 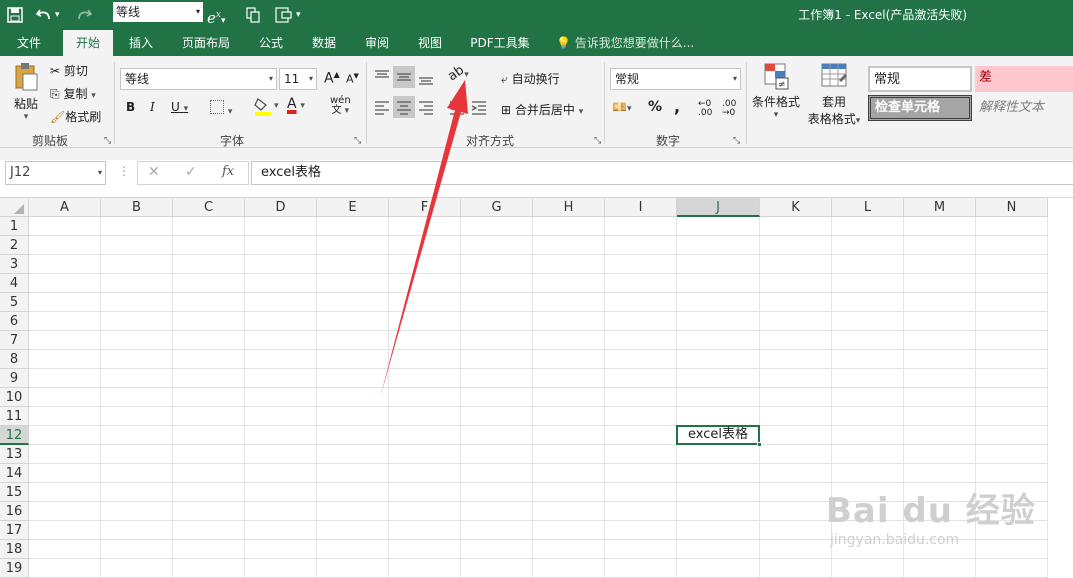 What do you see at coordinates (1012, 283) in the screenshot?
I see `cell-n4` at bounding box center [1012, 283].